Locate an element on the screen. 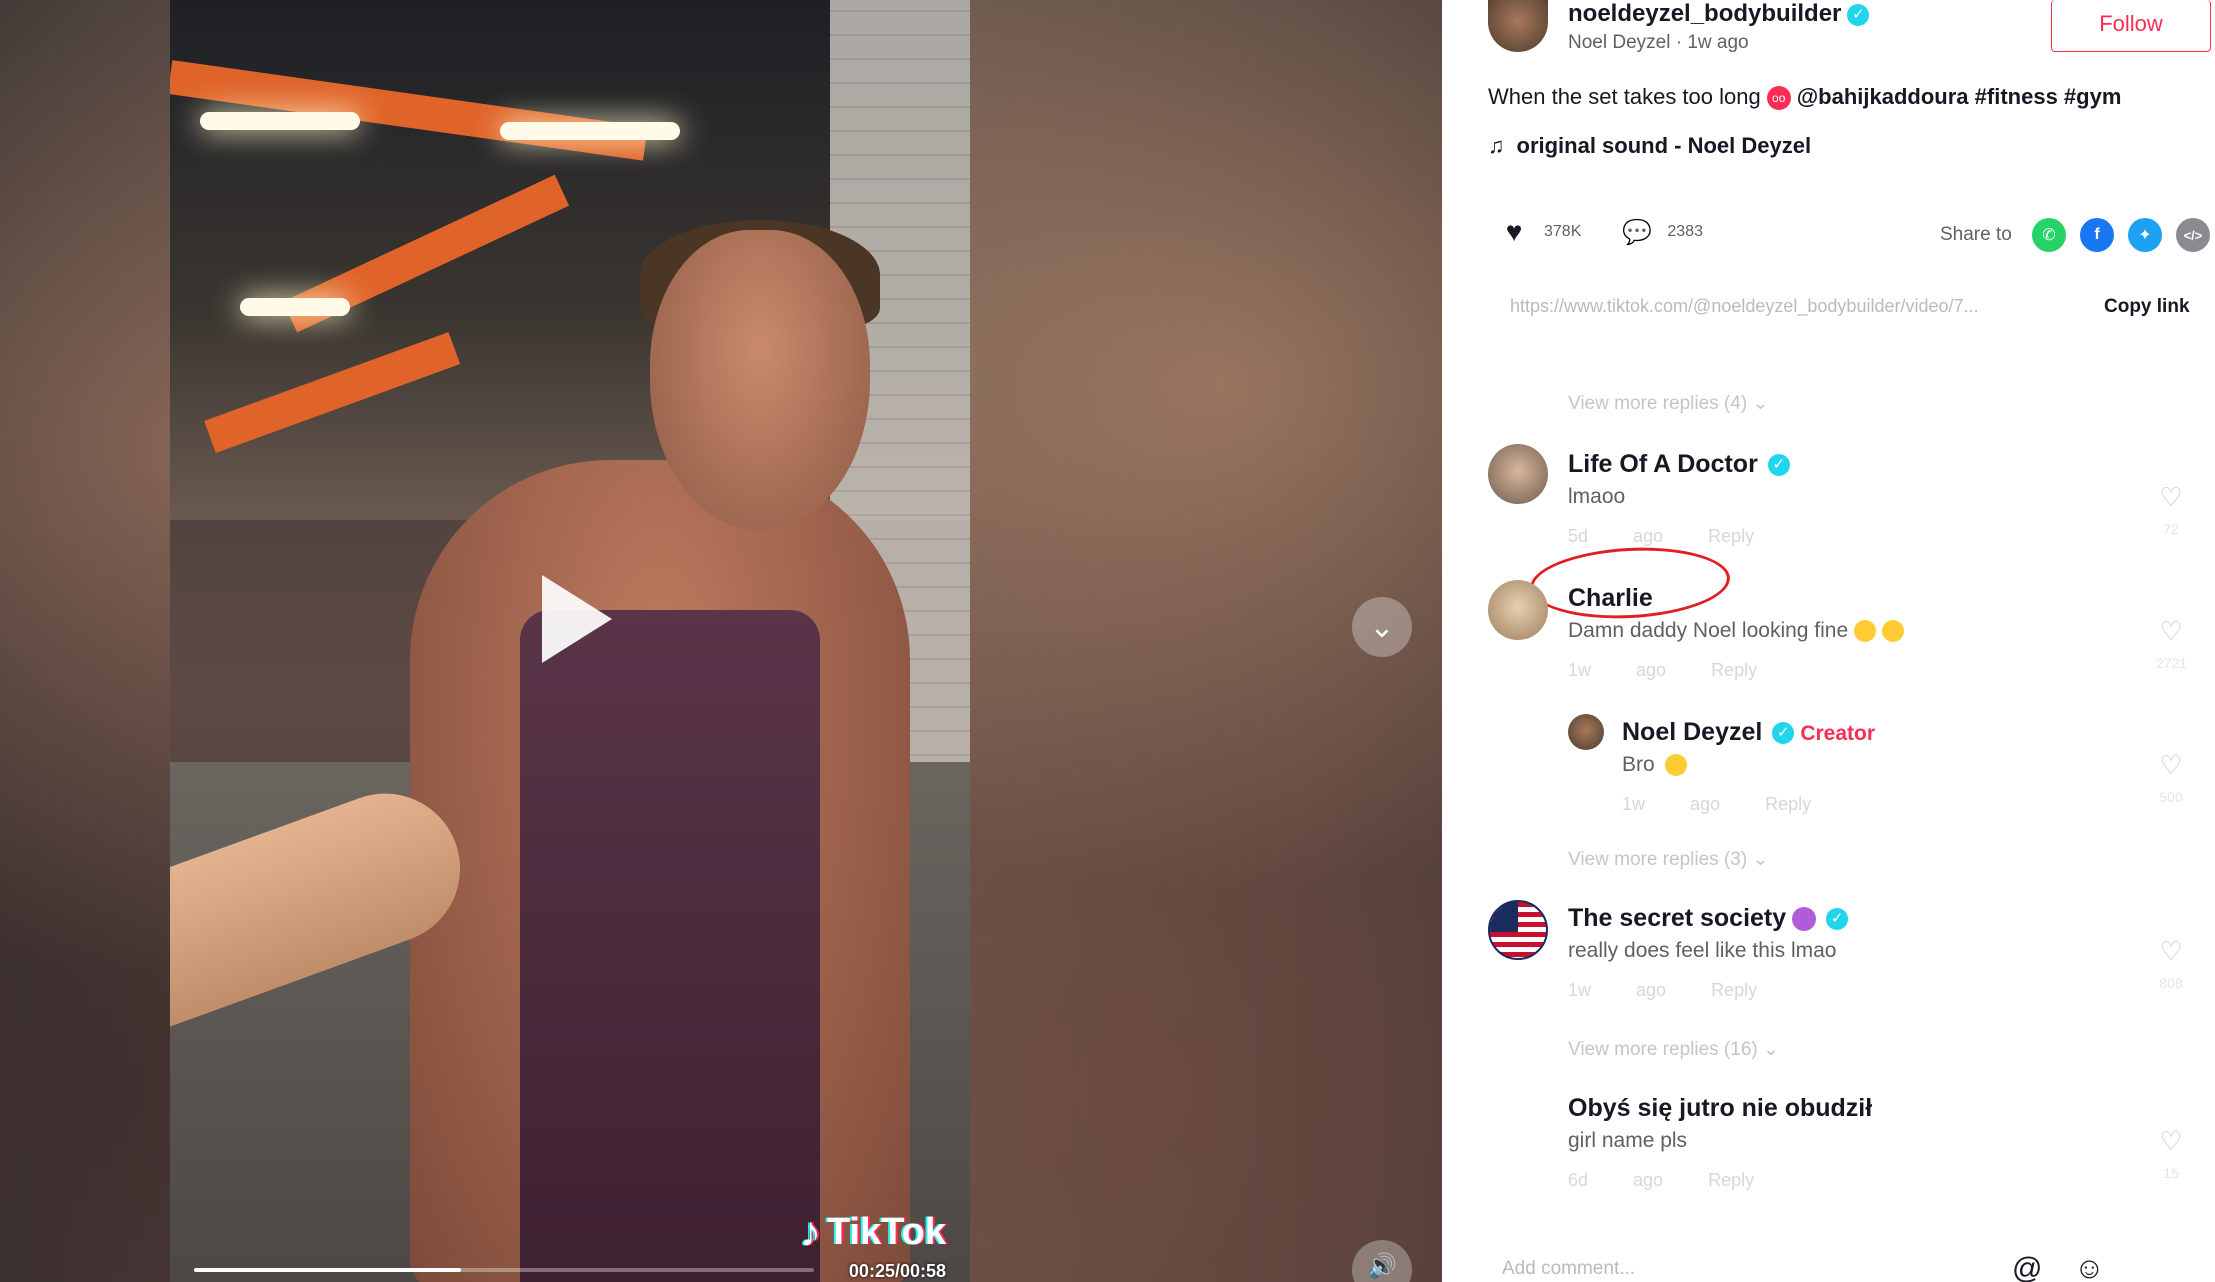 This screenshot has width=2215, height=1282. video-time: 00:25/00:58 is located at coordinates (897, 1271).